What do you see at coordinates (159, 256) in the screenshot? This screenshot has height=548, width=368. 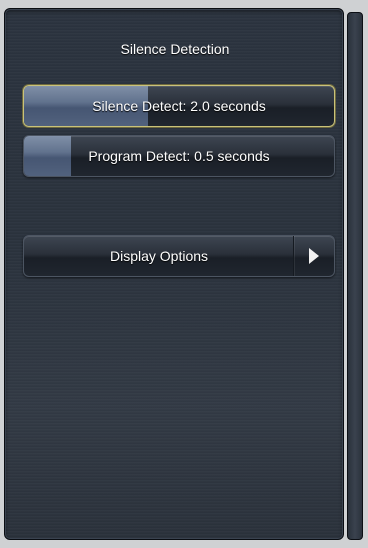 I see `display-options-label: Display Options` at bounding box center [159, 256].